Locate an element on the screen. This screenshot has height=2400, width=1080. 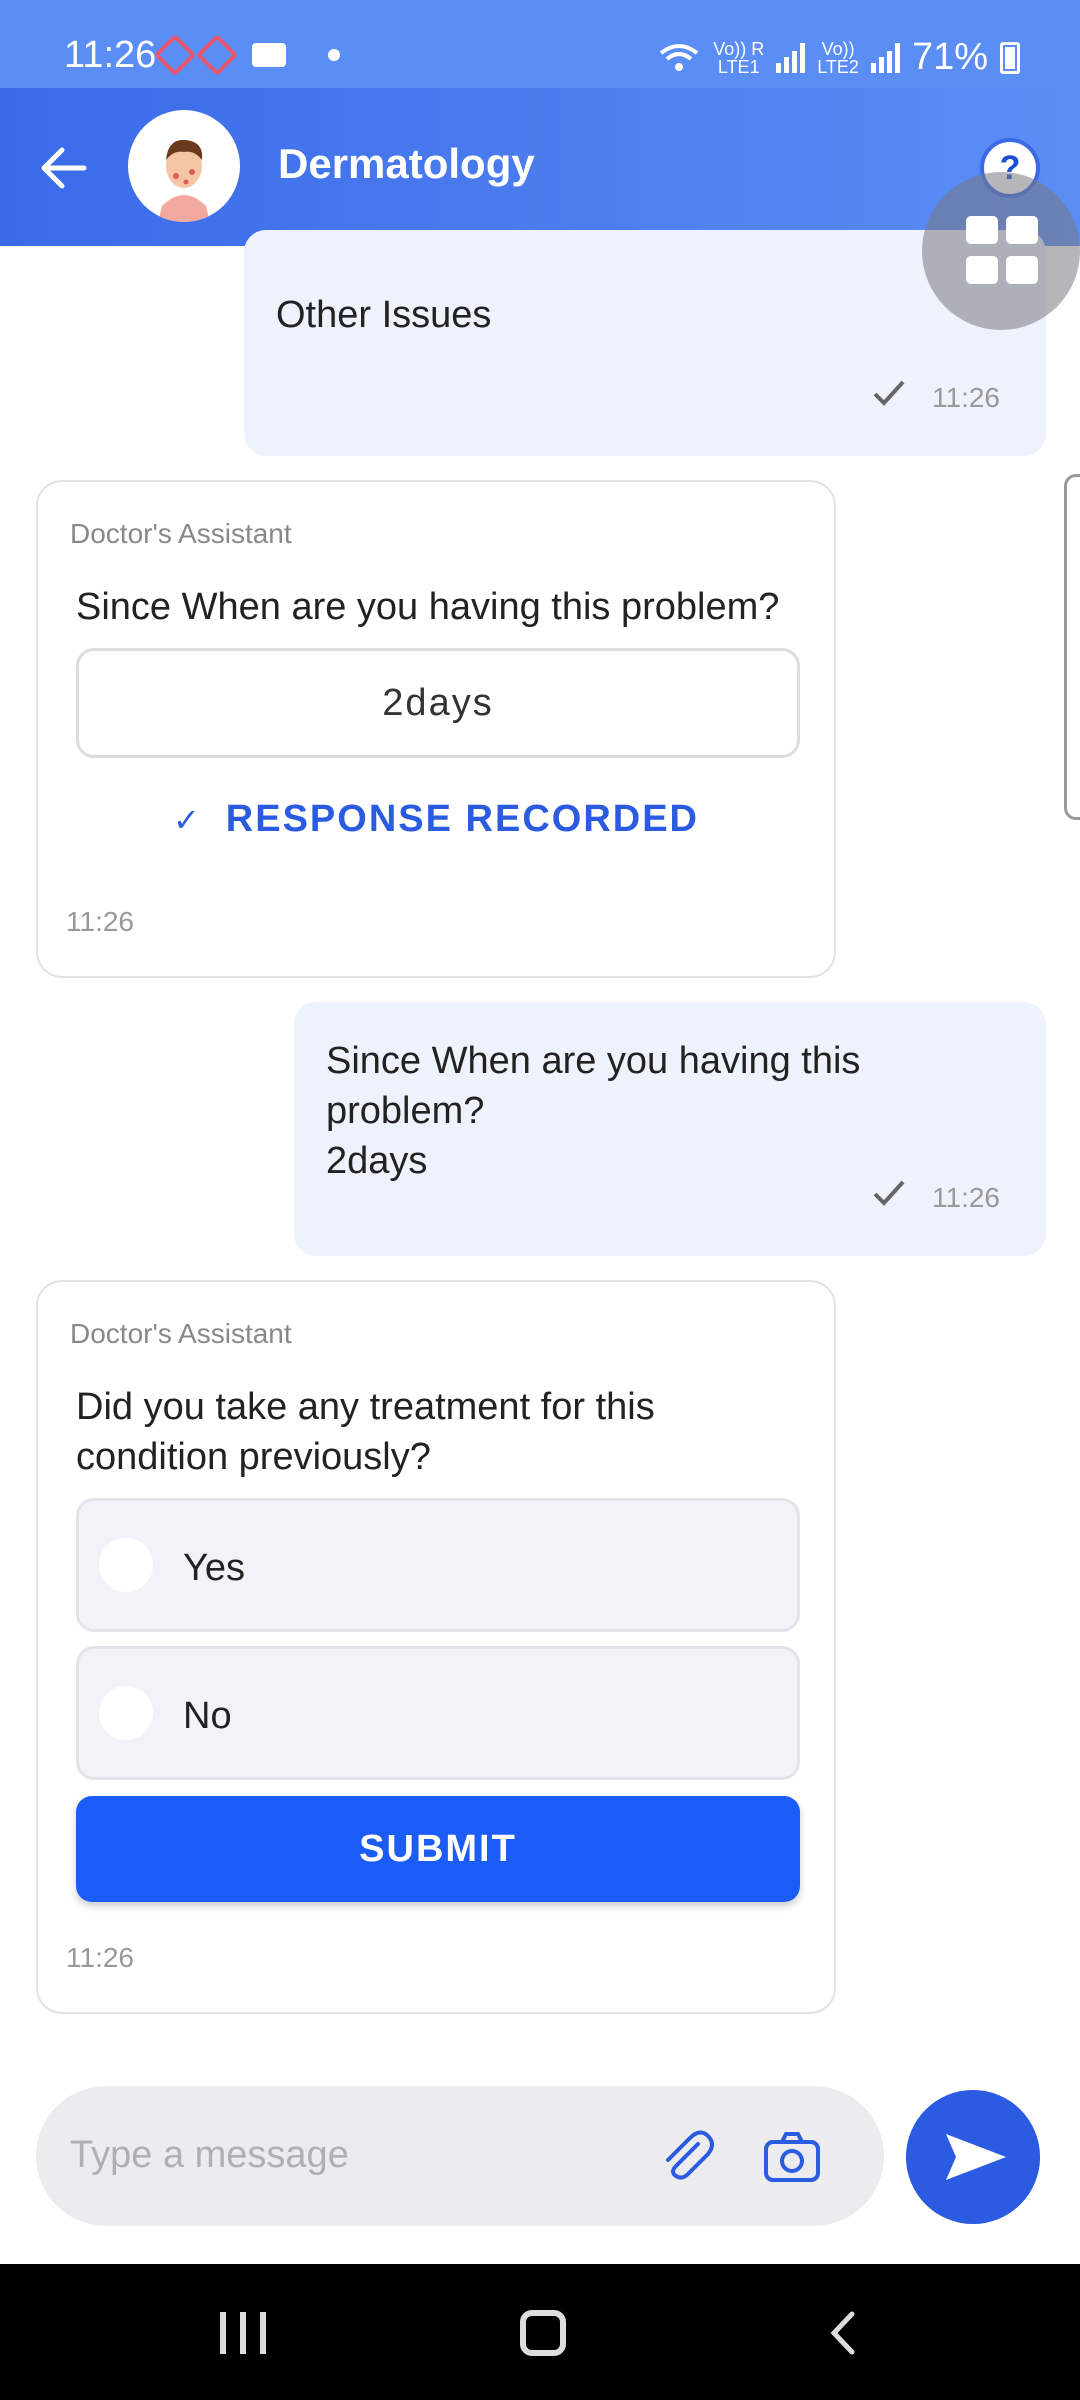
avatar is located at coordinates (184, 166).